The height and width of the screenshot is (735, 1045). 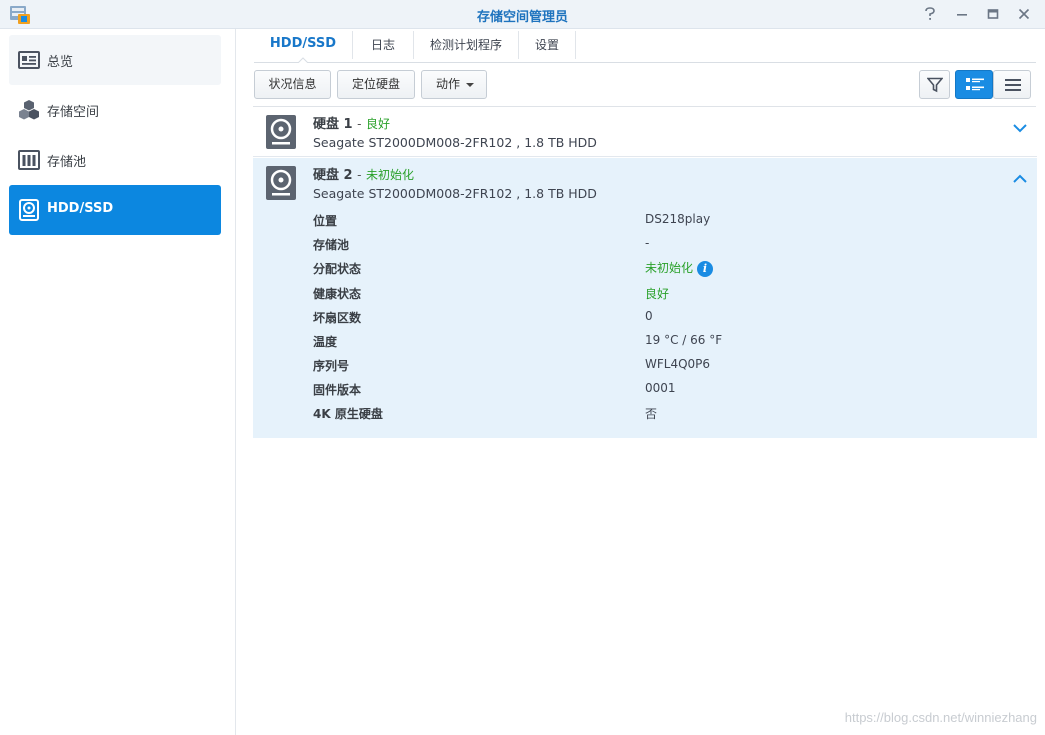 I want to click on detail-value-temperature: 19 °C / 66 °F, so click(x=684, y=340).